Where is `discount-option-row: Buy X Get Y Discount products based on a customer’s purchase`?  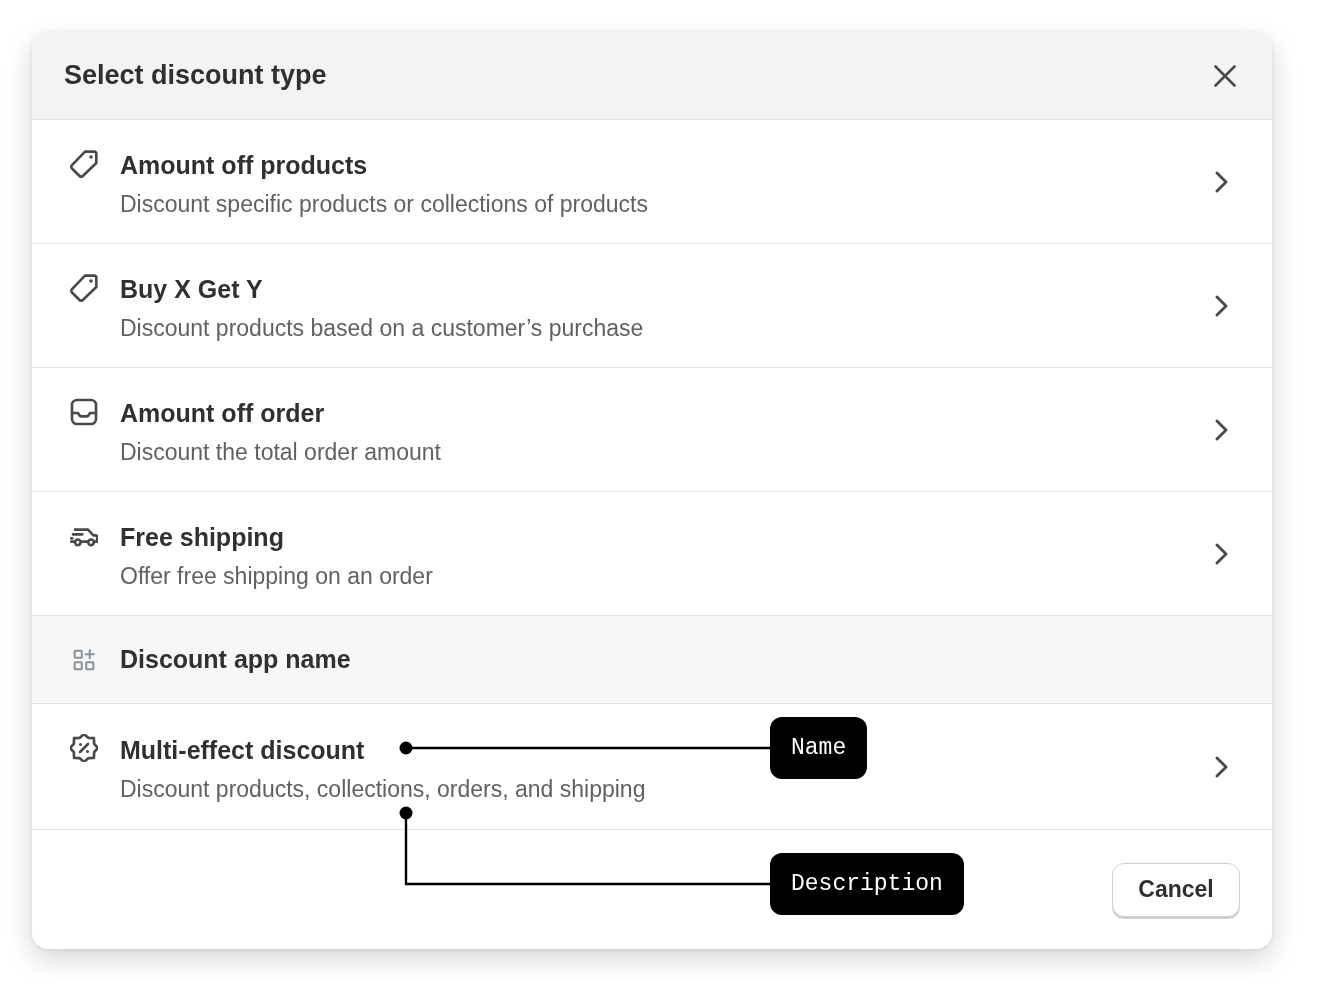 discount-option-row: Buy X Get Y Discount products based on a customer’s purchase is located at coordinates (652, 306).